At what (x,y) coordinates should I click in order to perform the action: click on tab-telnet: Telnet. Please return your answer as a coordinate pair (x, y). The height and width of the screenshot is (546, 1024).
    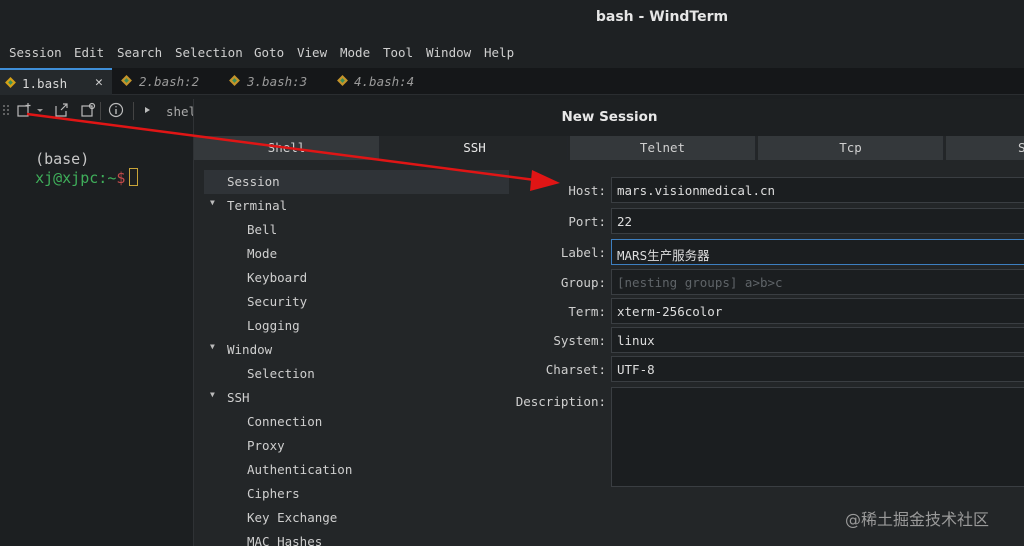
    Looking at the image, I should click on (663, 148).